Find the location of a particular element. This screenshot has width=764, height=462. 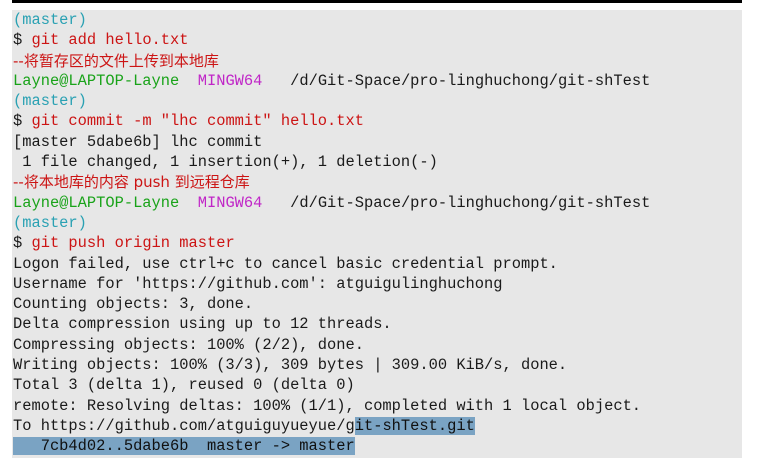

top-divider is located at coordinates (377, 1).